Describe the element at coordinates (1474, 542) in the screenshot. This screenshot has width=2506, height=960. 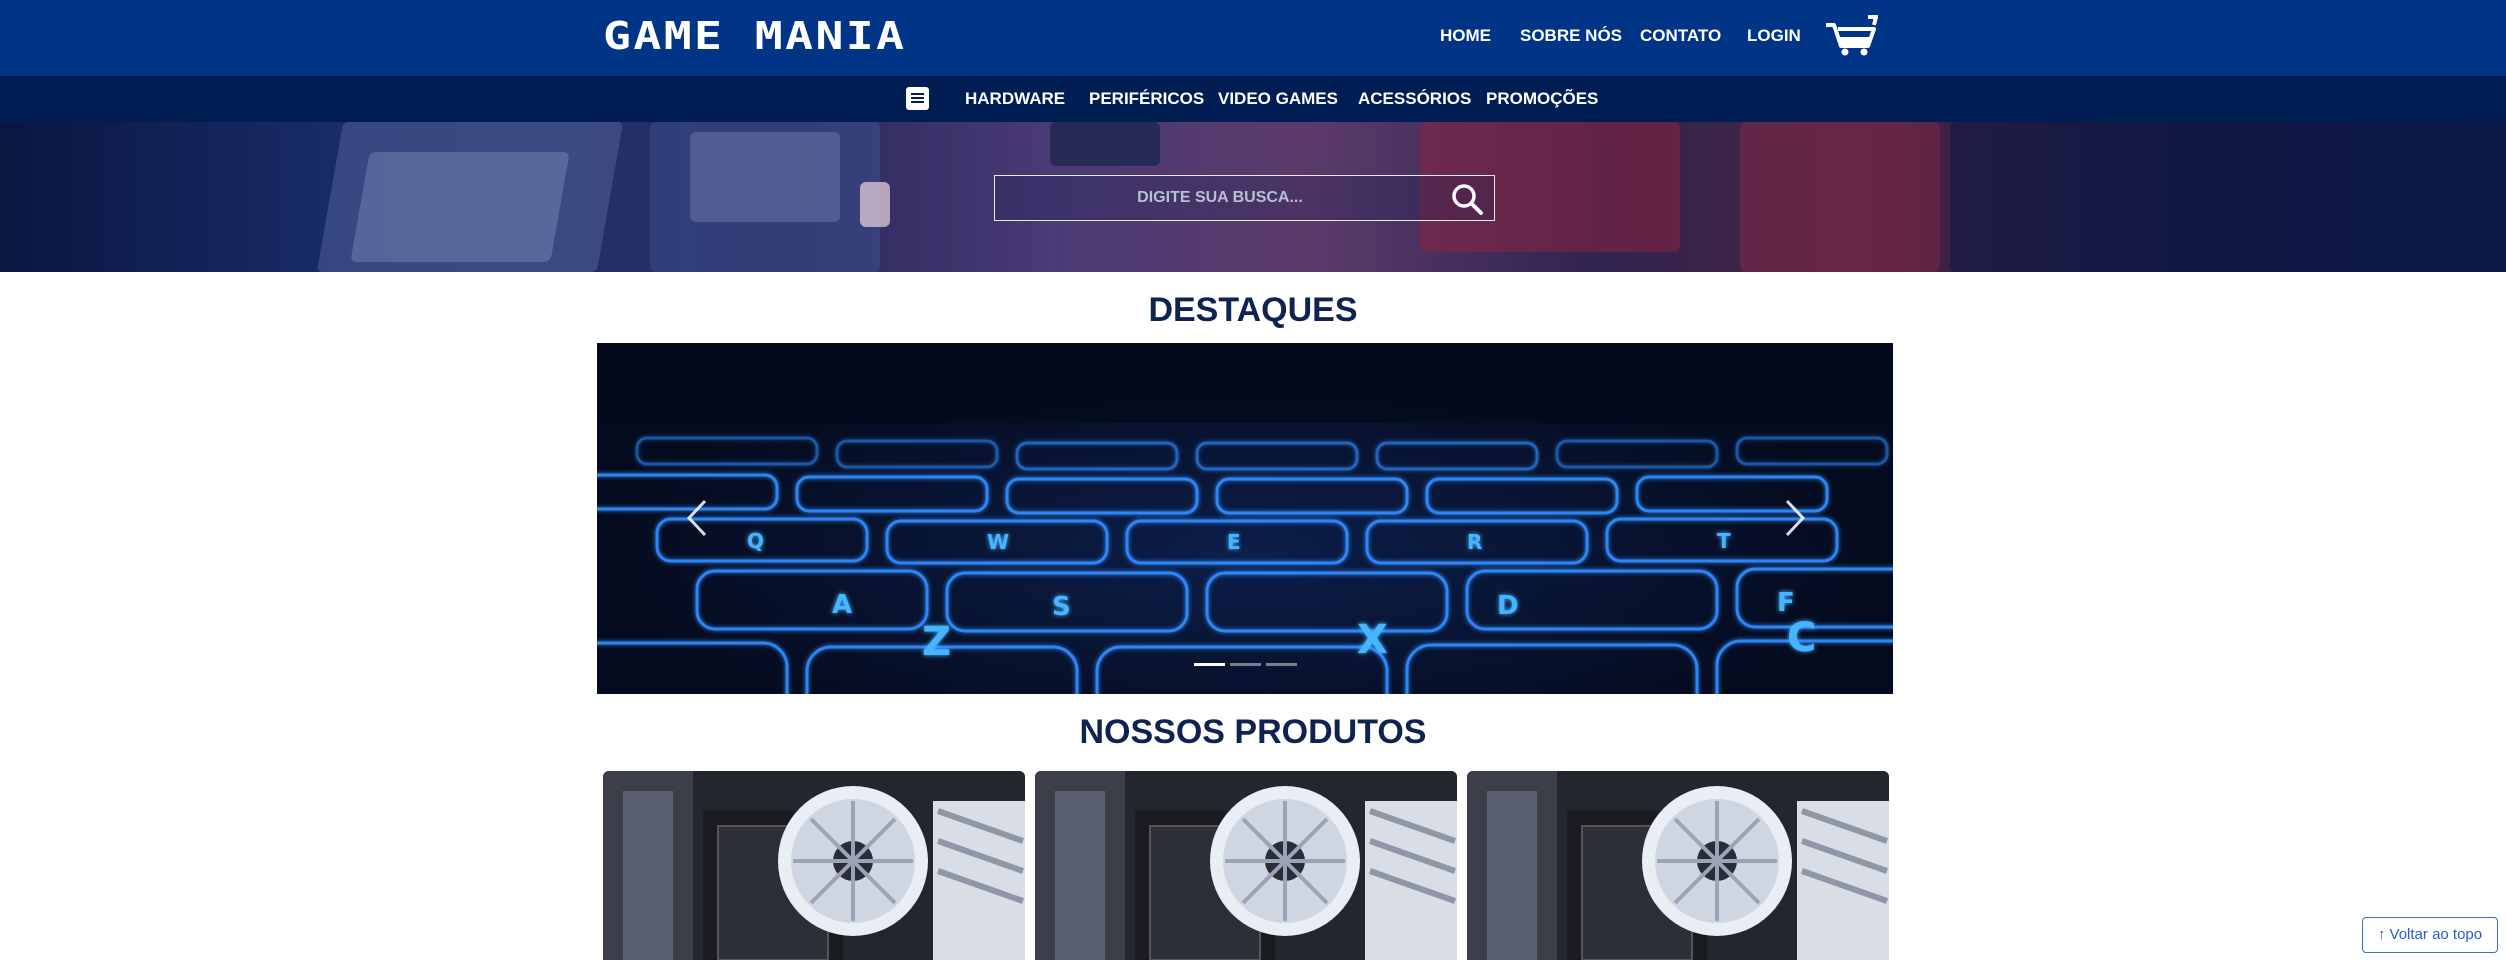
I see `key-r: R` at that location.